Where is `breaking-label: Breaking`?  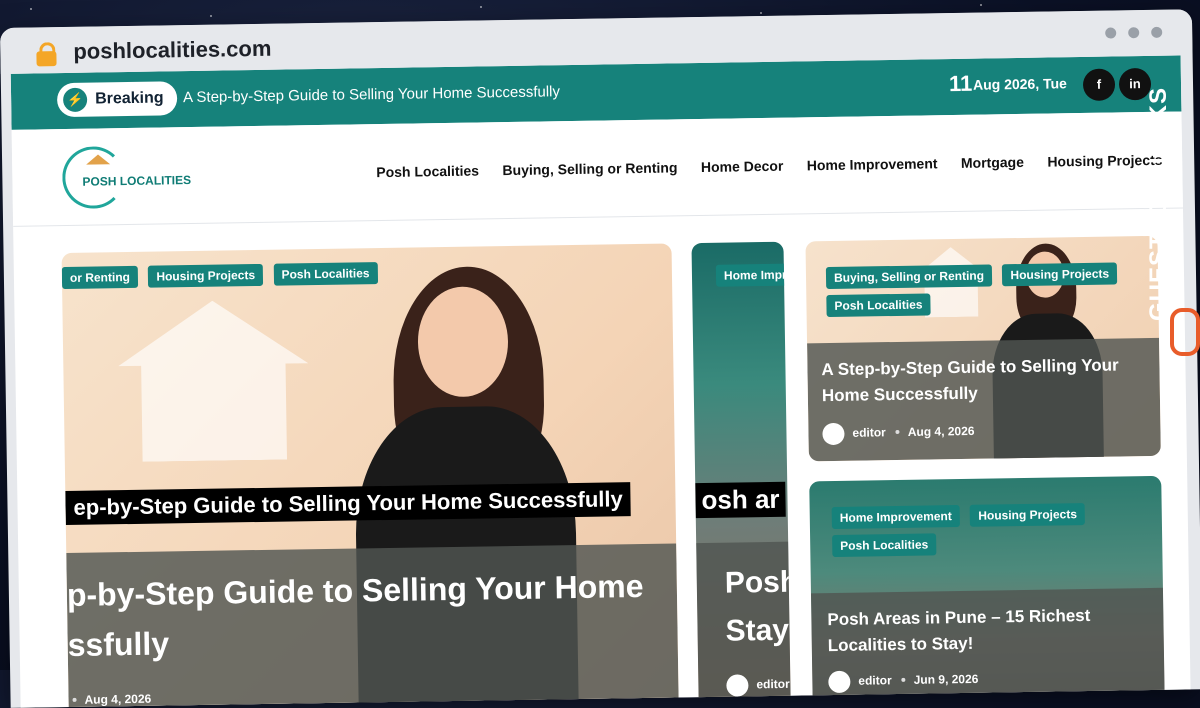
breaking-label: Breaking is located at coordinates (129, 98).